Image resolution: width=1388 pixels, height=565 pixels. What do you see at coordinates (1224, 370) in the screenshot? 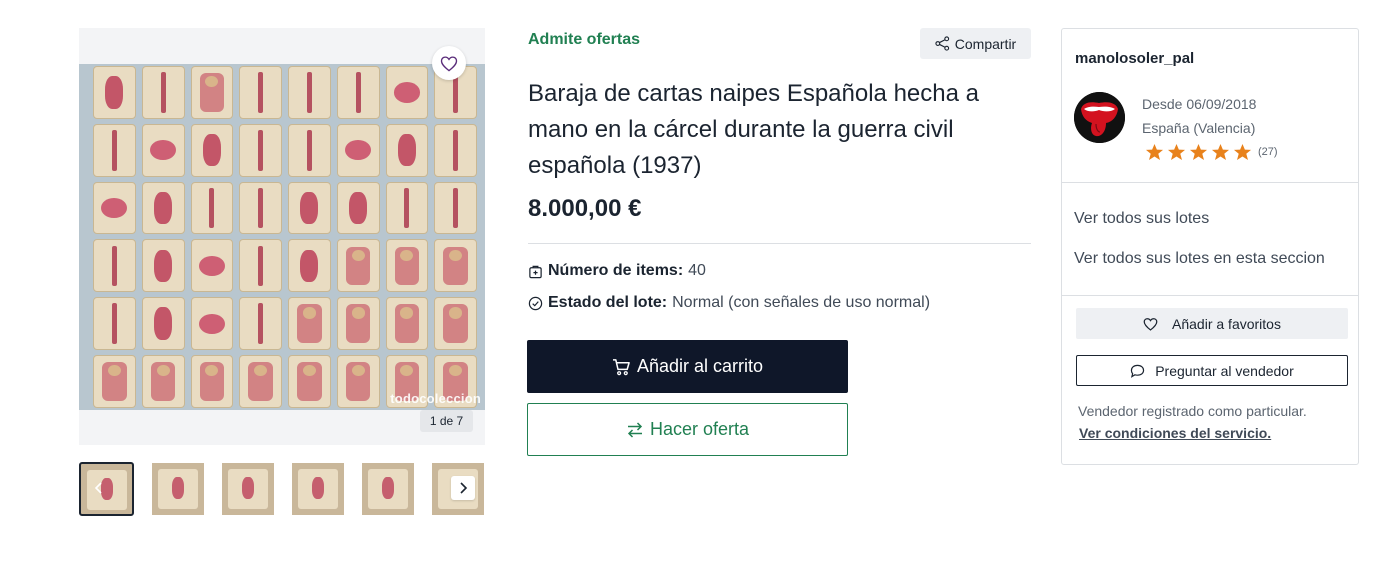
I see `ask-seller-label: Preguntar al vendedor` at bounding box center [1224, 370].